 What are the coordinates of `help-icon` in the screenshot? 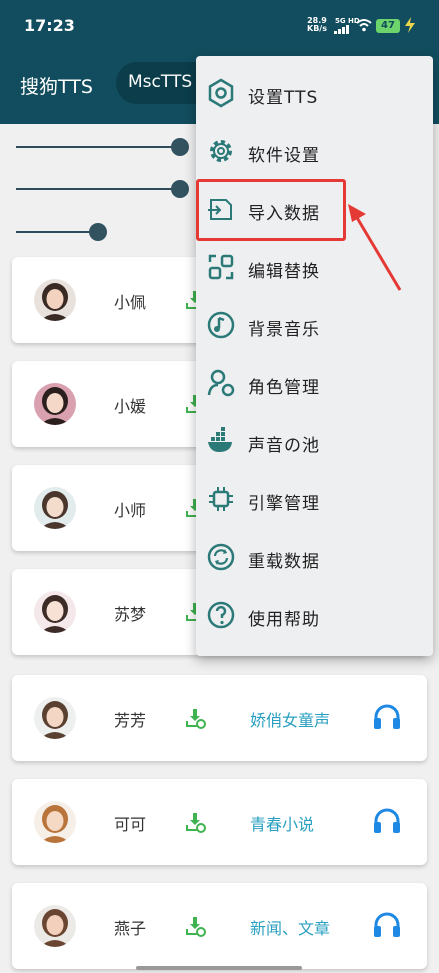 It's located at (221, 615).